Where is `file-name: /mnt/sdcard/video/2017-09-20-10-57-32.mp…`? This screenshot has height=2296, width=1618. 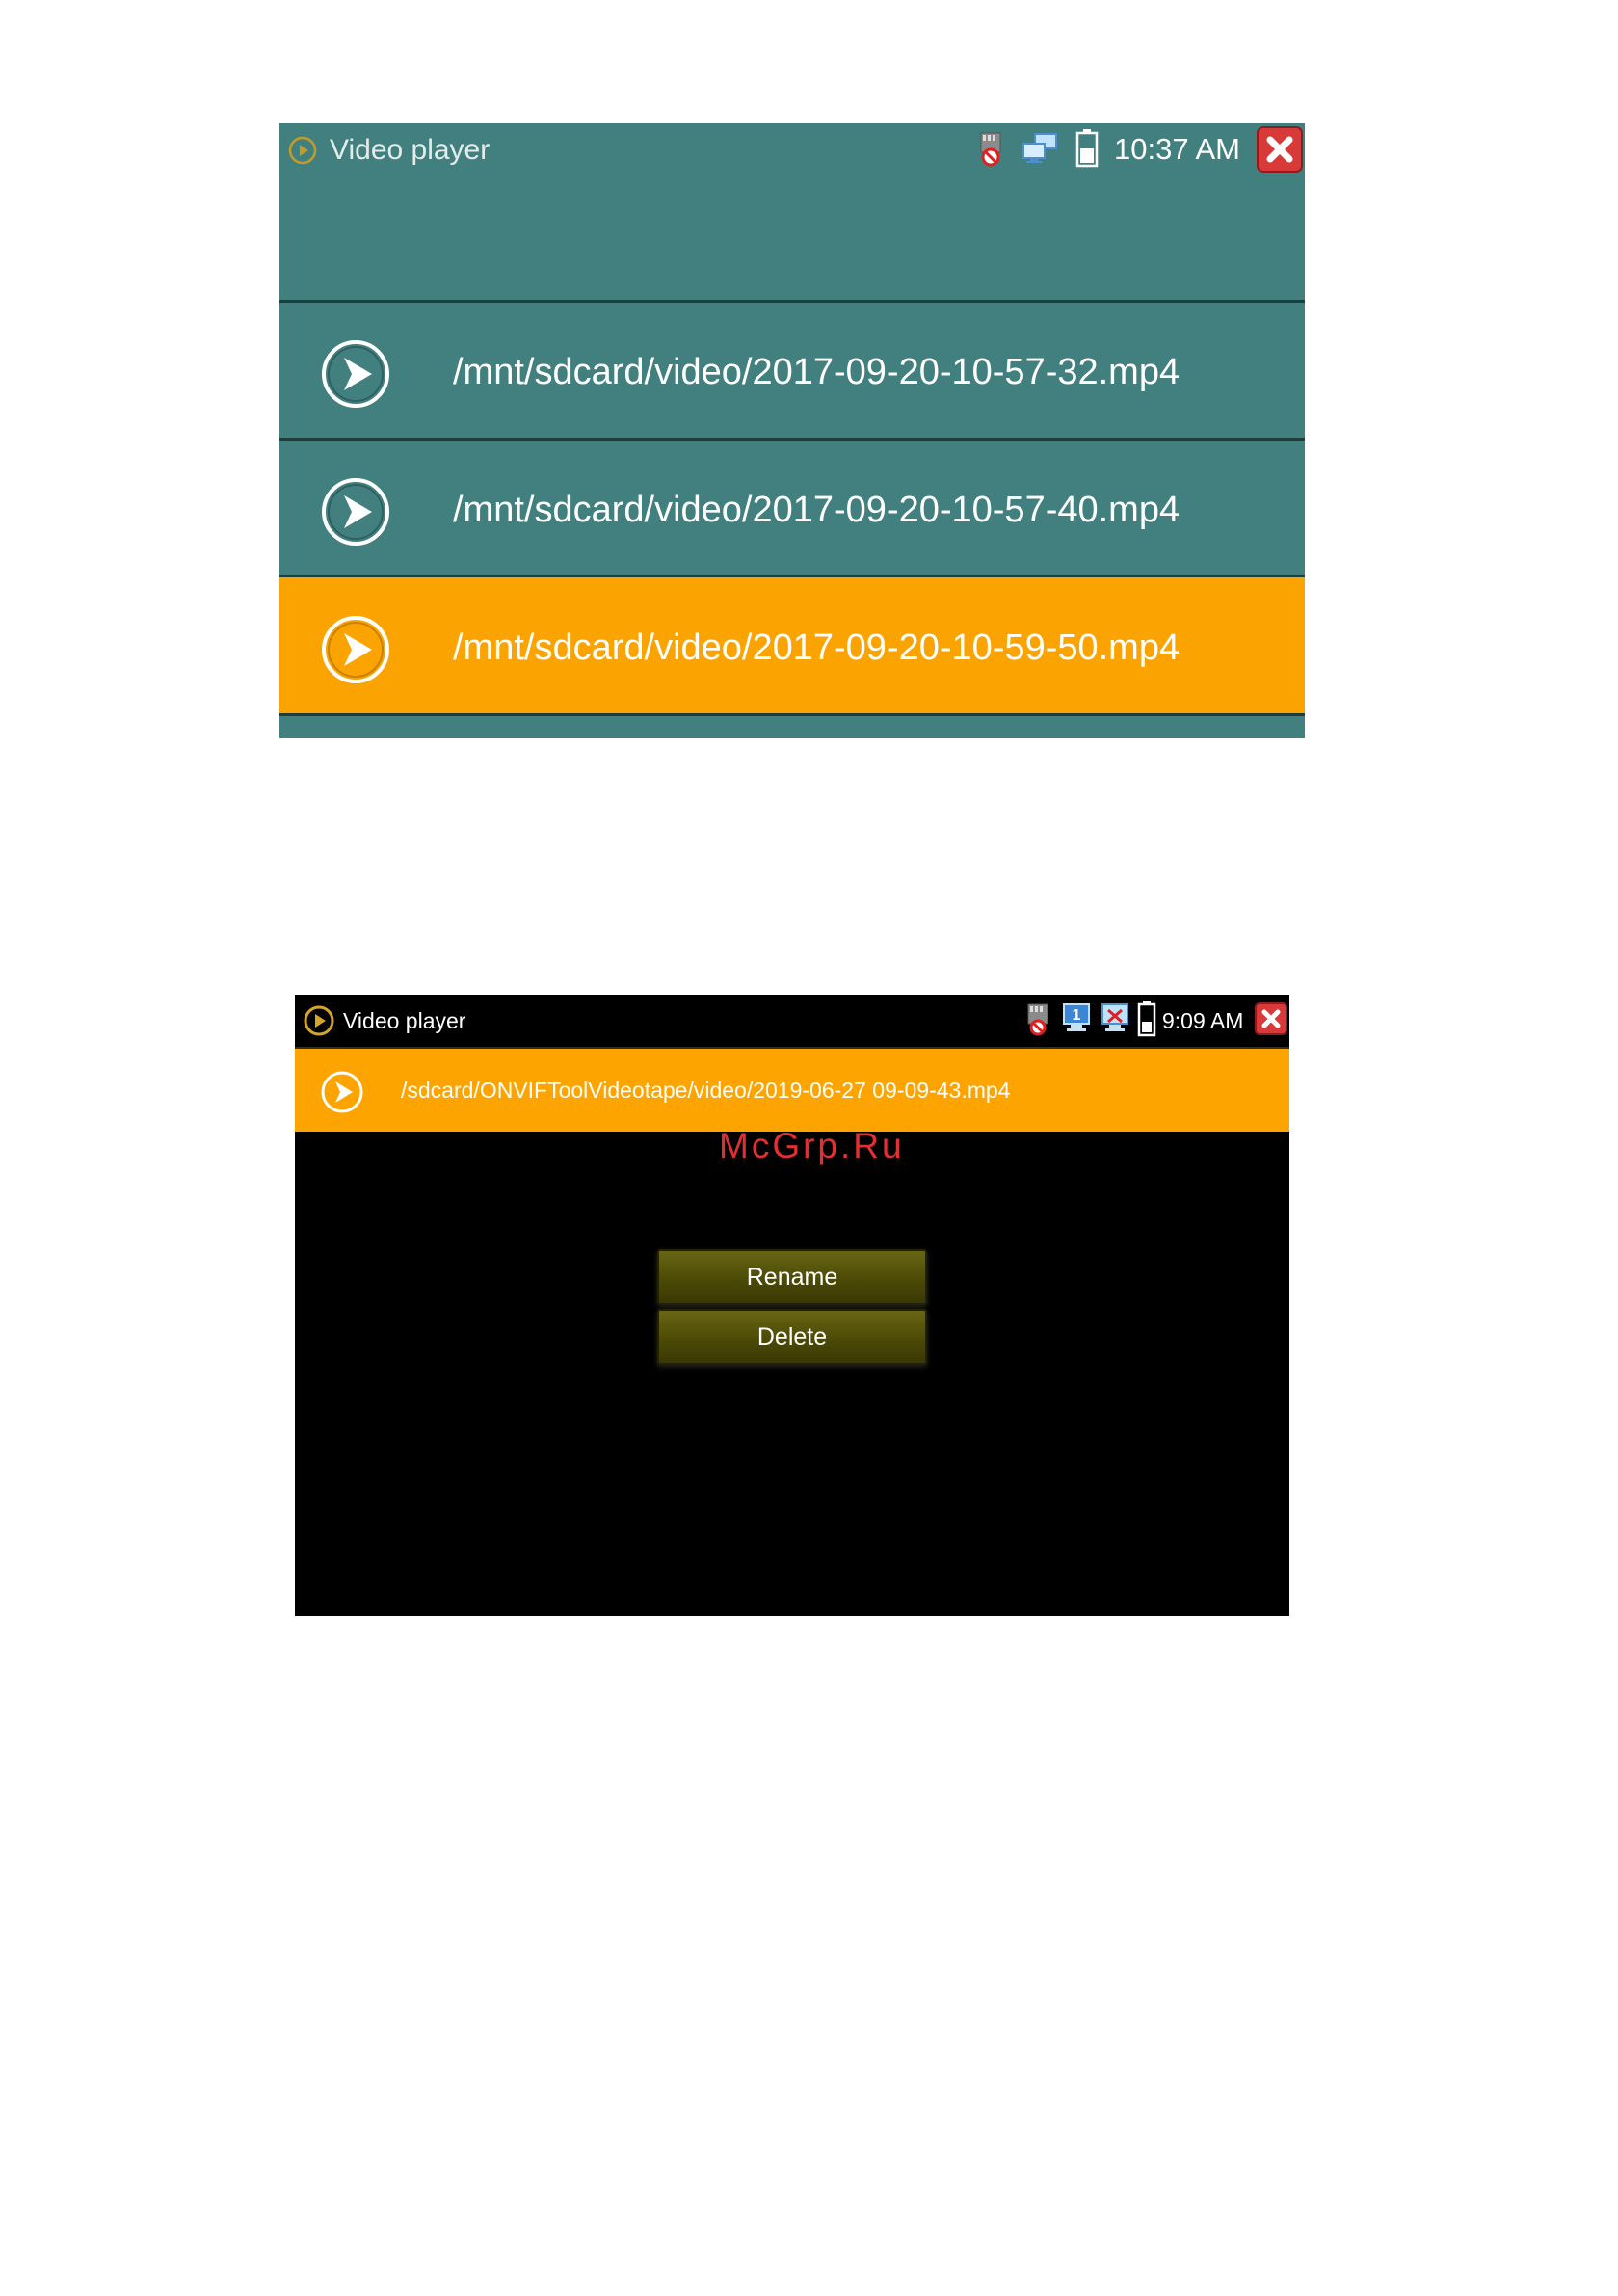
file-name: /mnt/sdcard/video/2017-09-20-10-57-32.mp… is located at coordinates (816, 372).